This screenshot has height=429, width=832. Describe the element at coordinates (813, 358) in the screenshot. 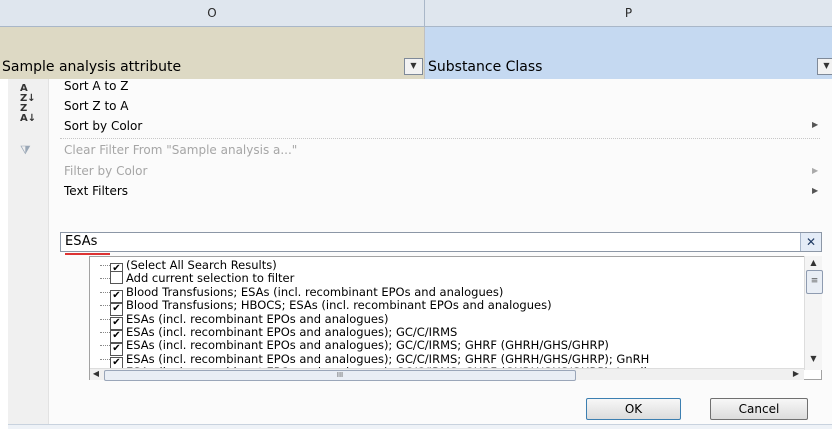

I see `scroll-down-icon: ▼` at that location.